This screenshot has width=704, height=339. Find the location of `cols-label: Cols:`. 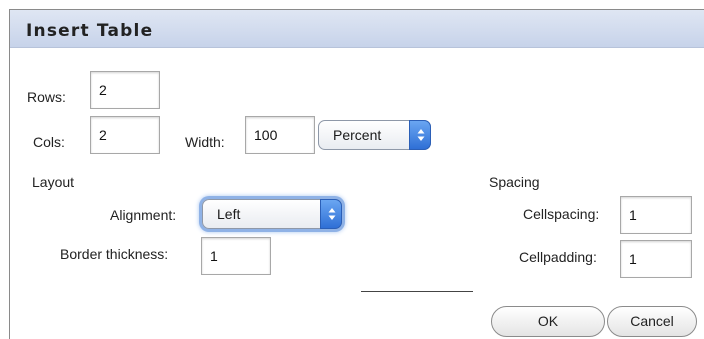

cols-label: Cols: is located at coordinates (49, 142).